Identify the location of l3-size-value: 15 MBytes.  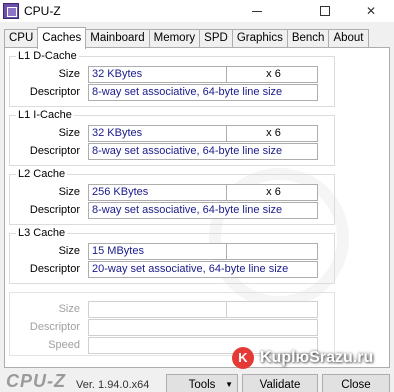
(157, 251).